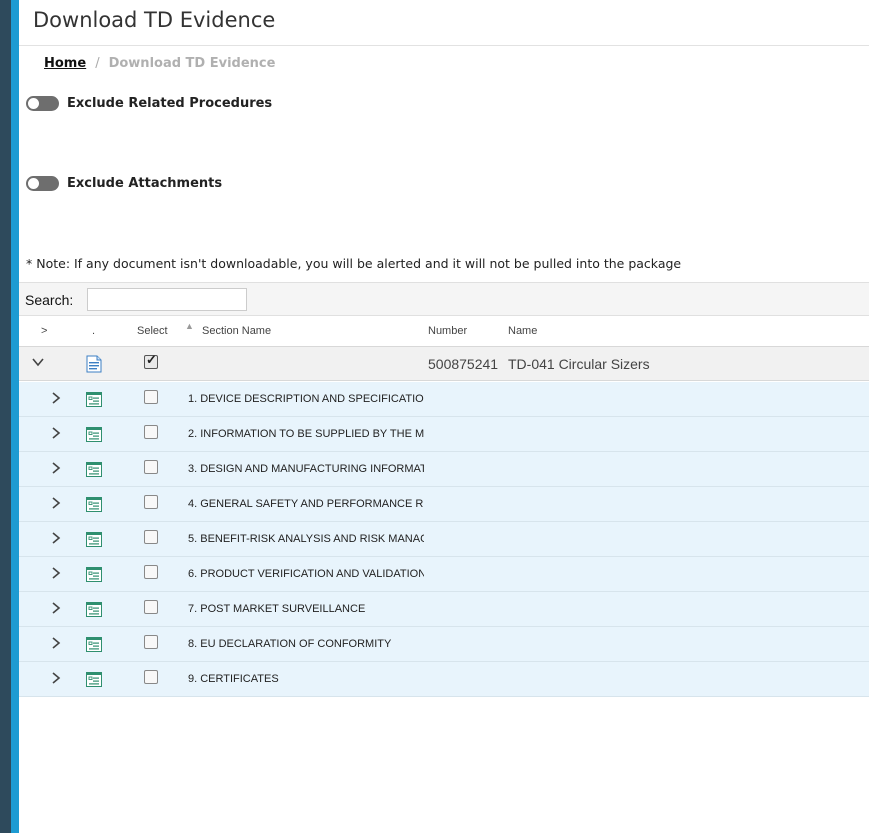 This screenshot has width=869, height=833. Describe the element at coordinates (65, 63) in the screenshot. I see `breadcrumb-home-link: Home` at that location.